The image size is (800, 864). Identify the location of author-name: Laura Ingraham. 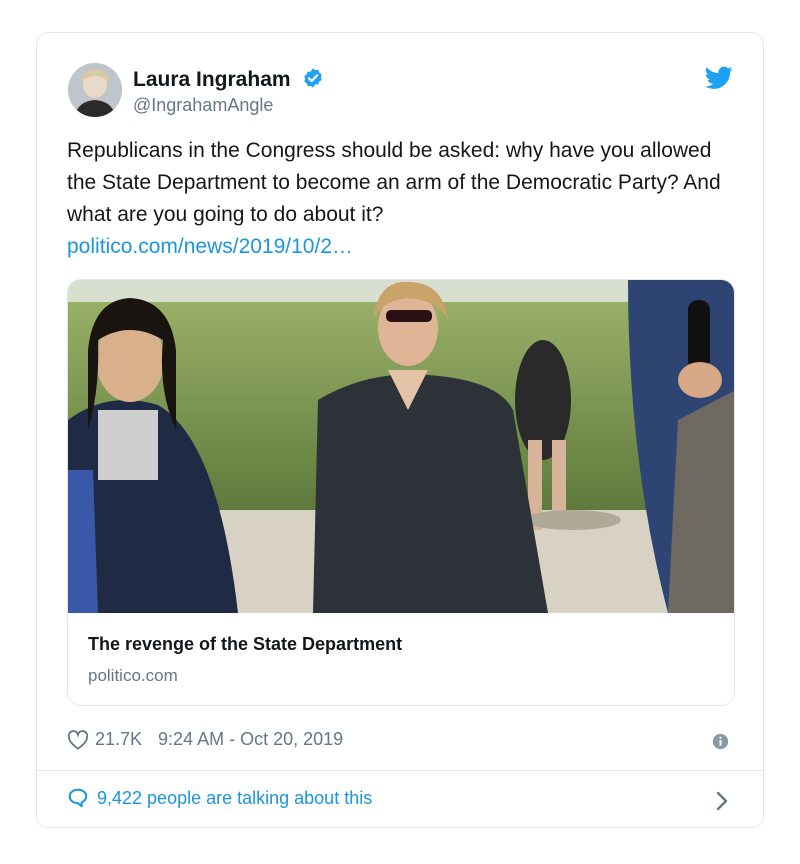
(228, 79).